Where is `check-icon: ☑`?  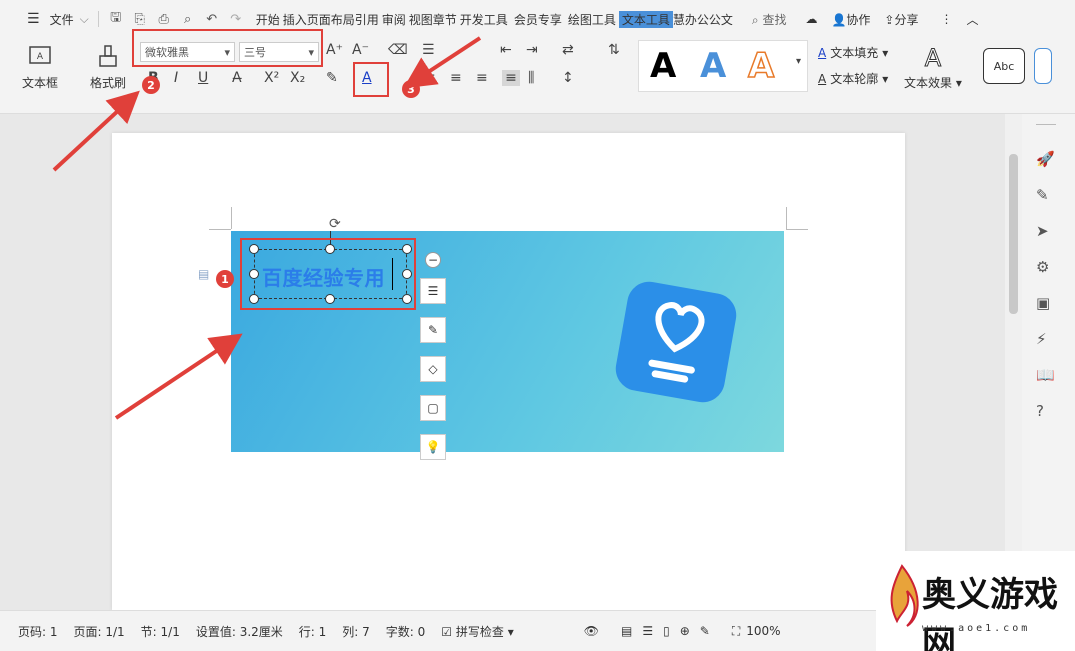 check-icon: ☑ is located at coordinates (447, 631).